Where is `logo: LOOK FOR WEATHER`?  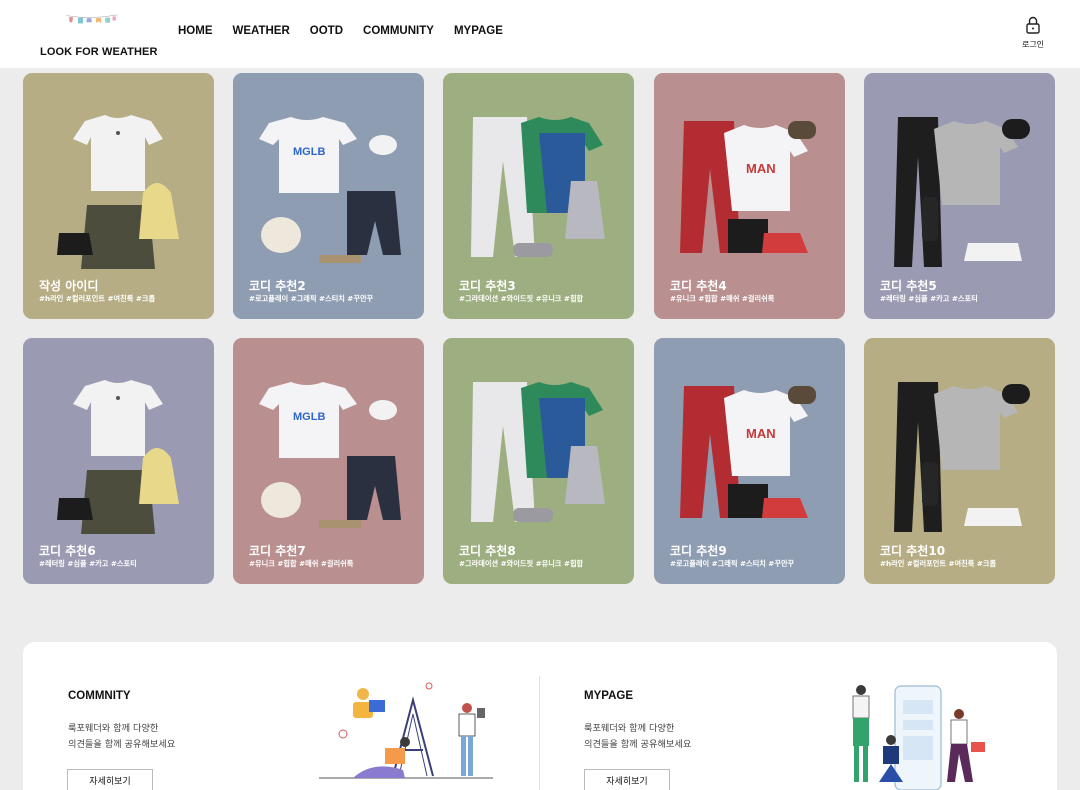 logo: LOOK FOR WEATHER is located at coordinates (91, 34).